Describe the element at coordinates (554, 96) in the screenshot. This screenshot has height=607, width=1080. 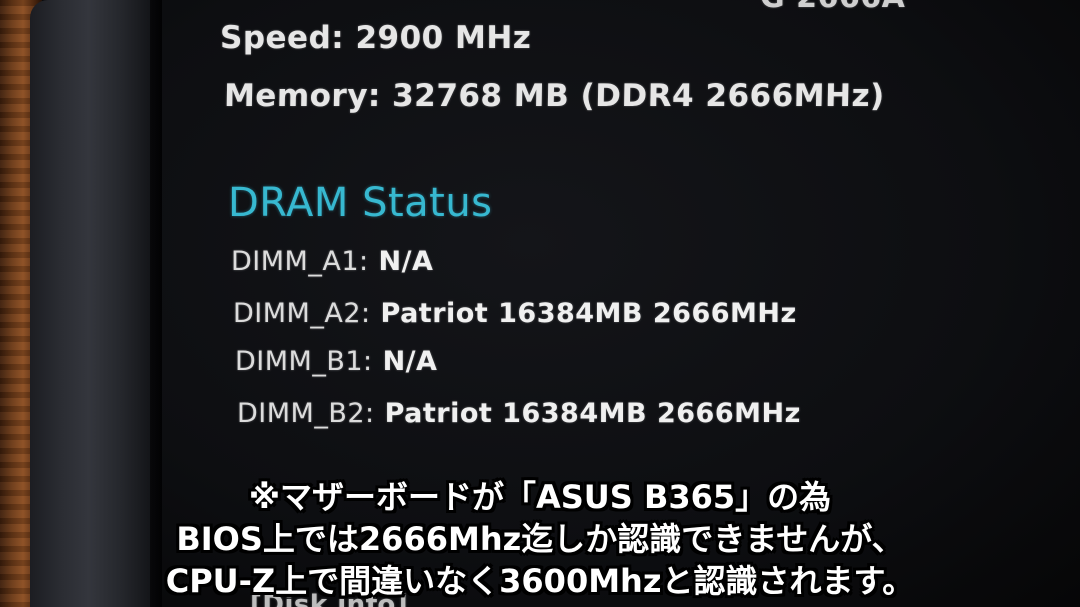
I see `memory-text: Memory: 32768 MB (DDR4 2666MHz)` at that location.